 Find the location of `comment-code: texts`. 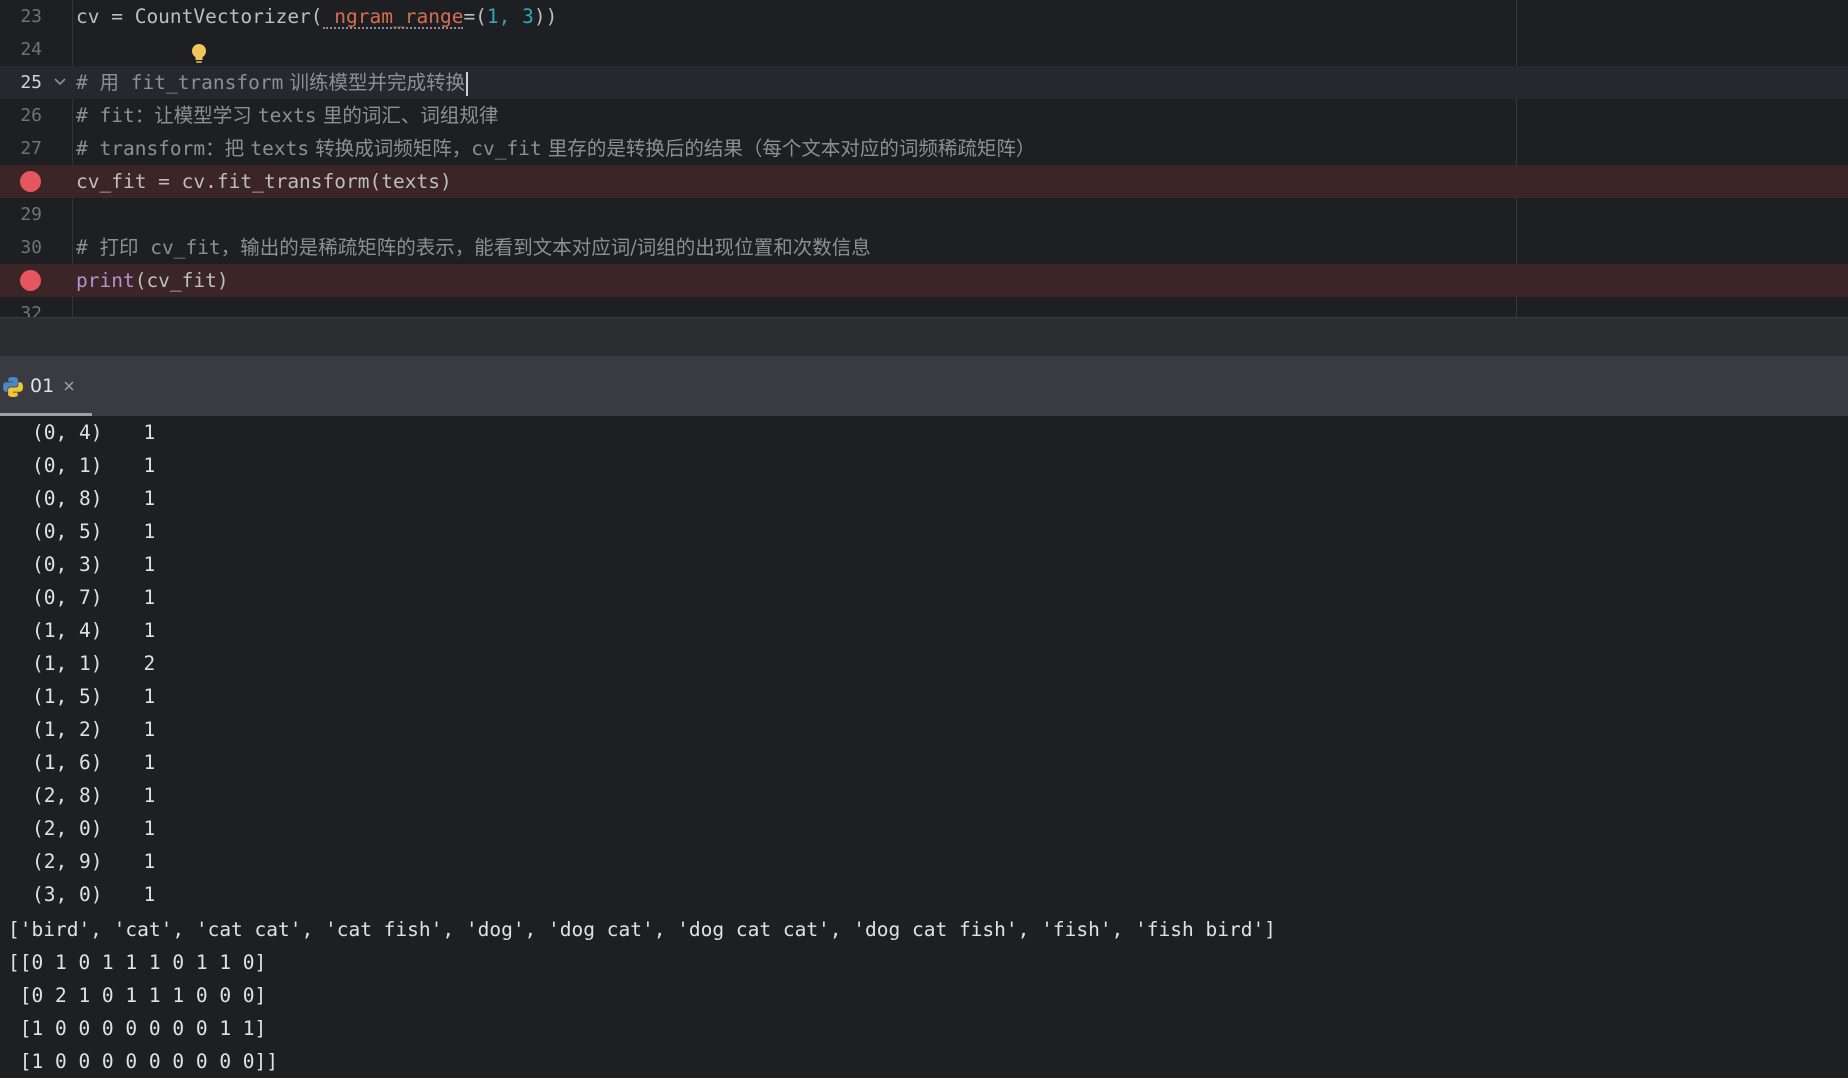

comment-code: texts is located at coordinates (287, 115).